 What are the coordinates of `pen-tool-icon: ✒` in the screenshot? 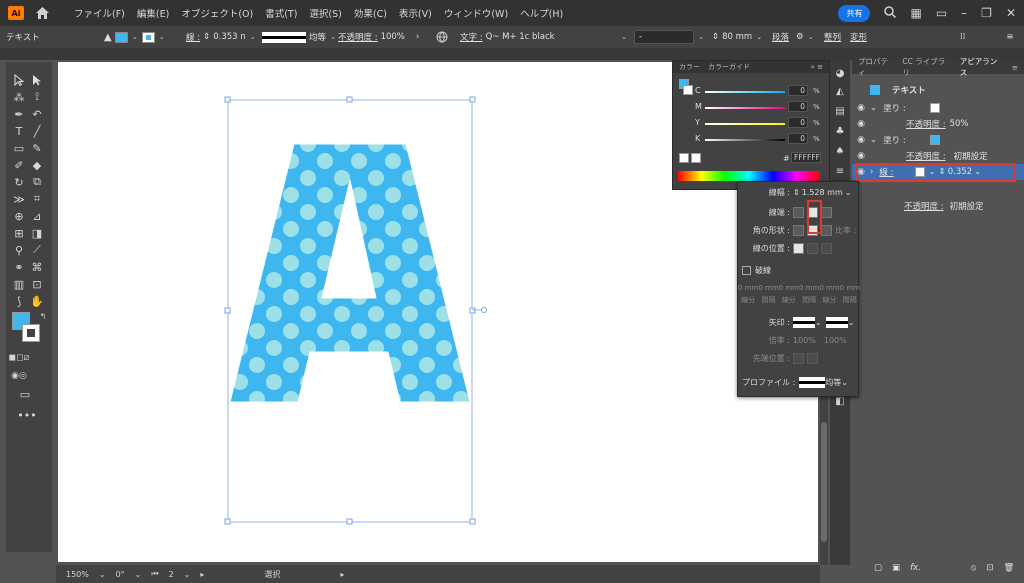 It's located at (19, 114).